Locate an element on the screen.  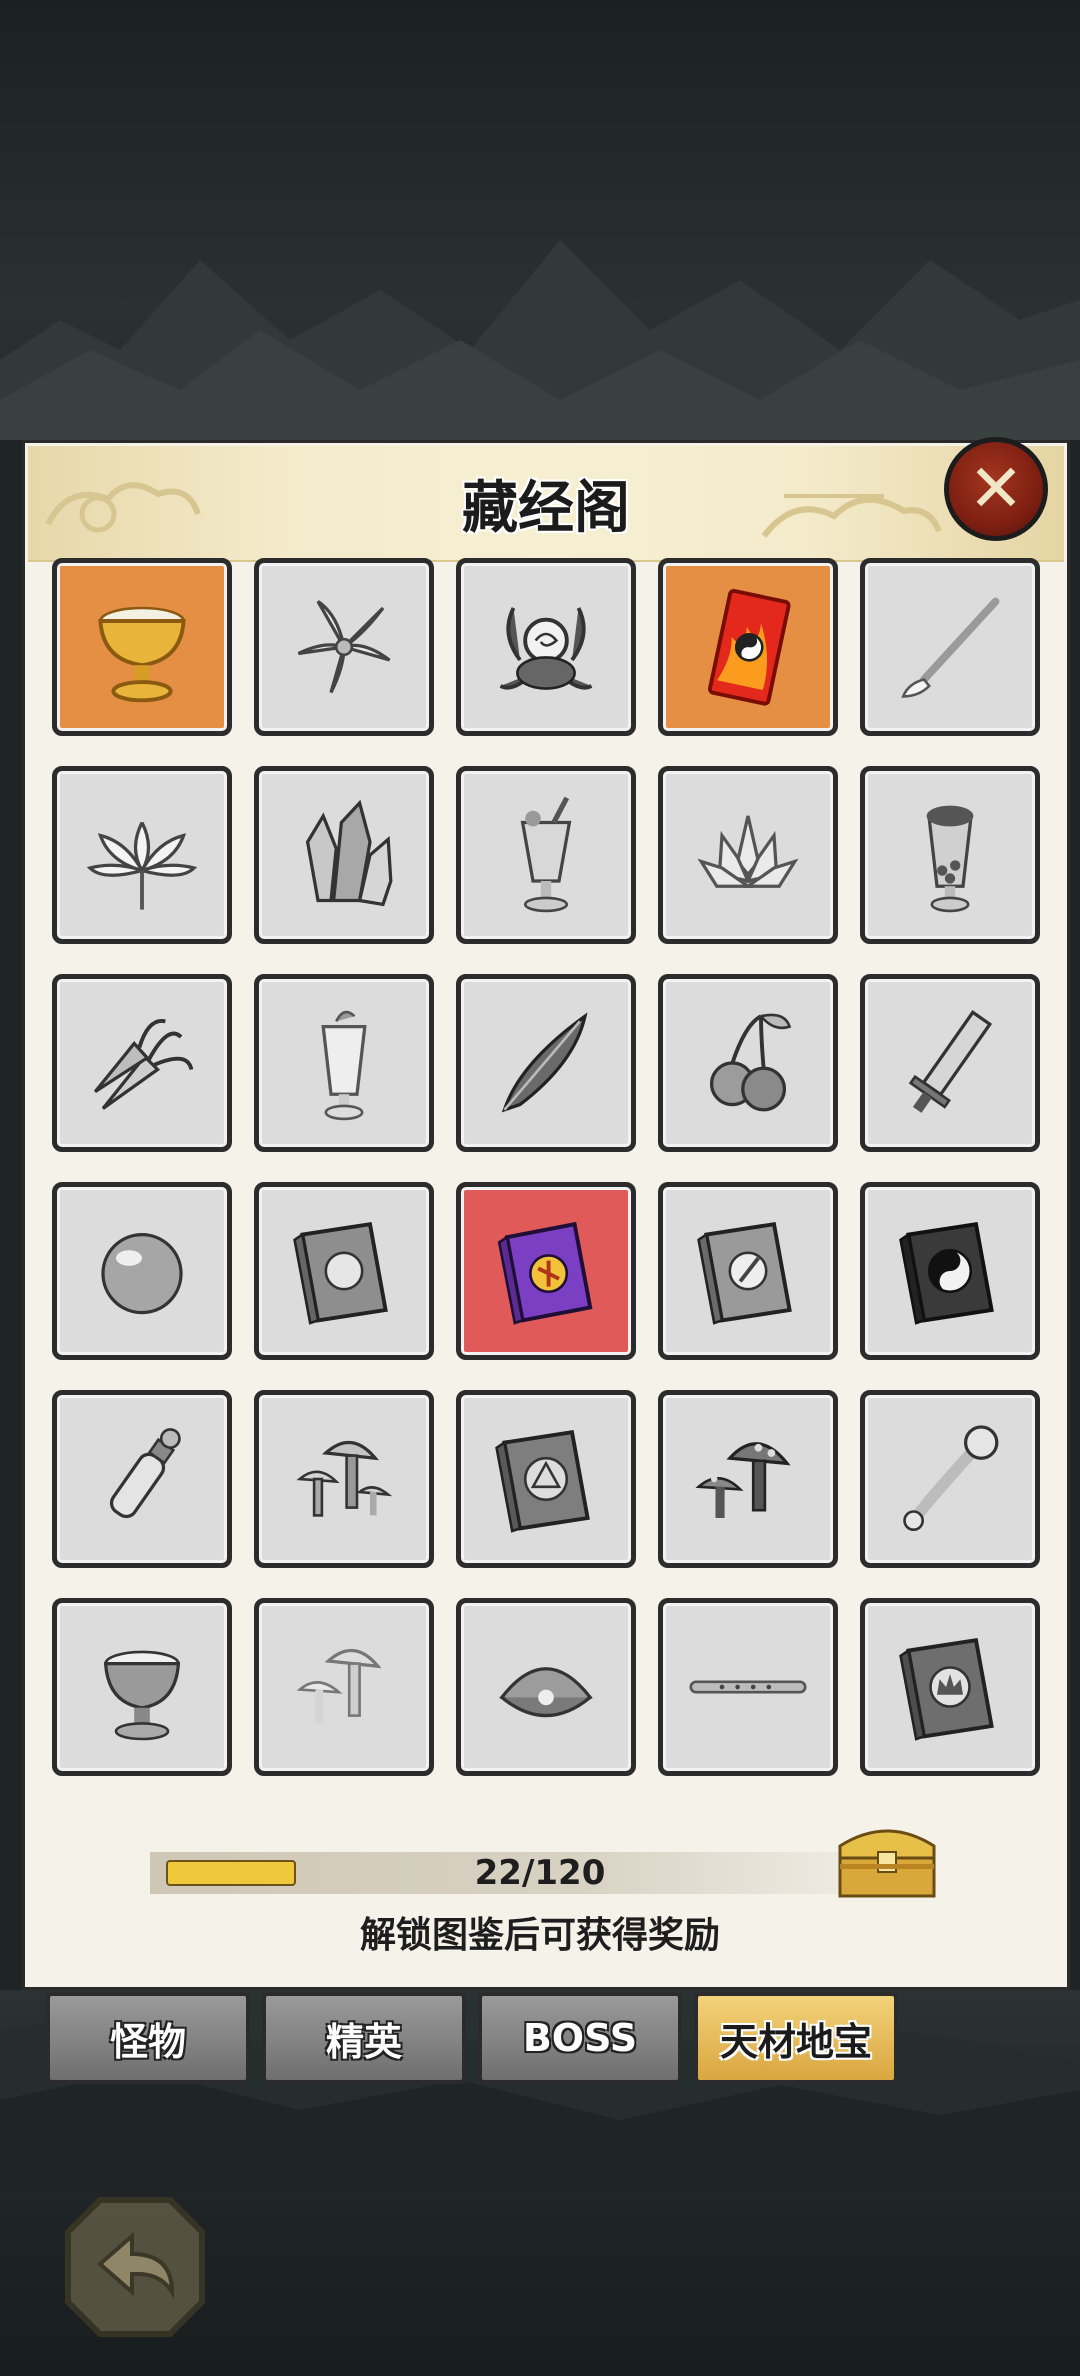
mushrooms-icon is located at coordinates (344, 1478).